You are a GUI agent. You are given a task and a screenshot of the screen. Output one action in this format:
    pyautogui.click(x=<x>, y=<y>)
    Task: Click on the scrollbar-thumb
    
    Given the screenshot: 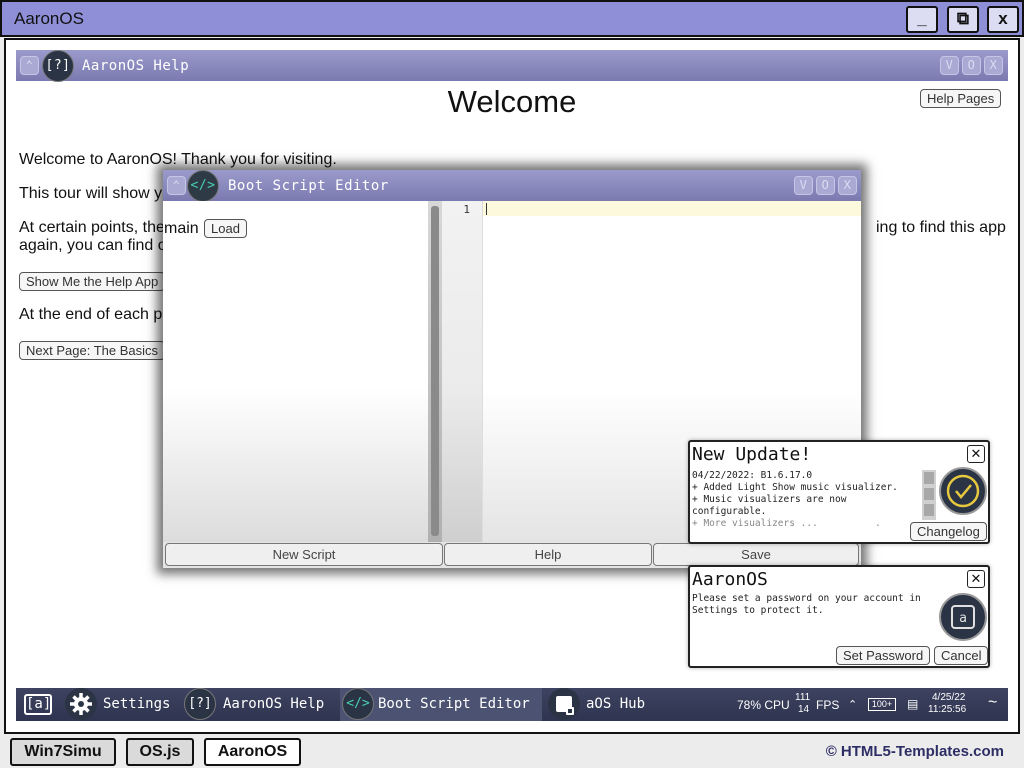 What is the action you would take?
    pyautogui.click(x=435, y=371)
    